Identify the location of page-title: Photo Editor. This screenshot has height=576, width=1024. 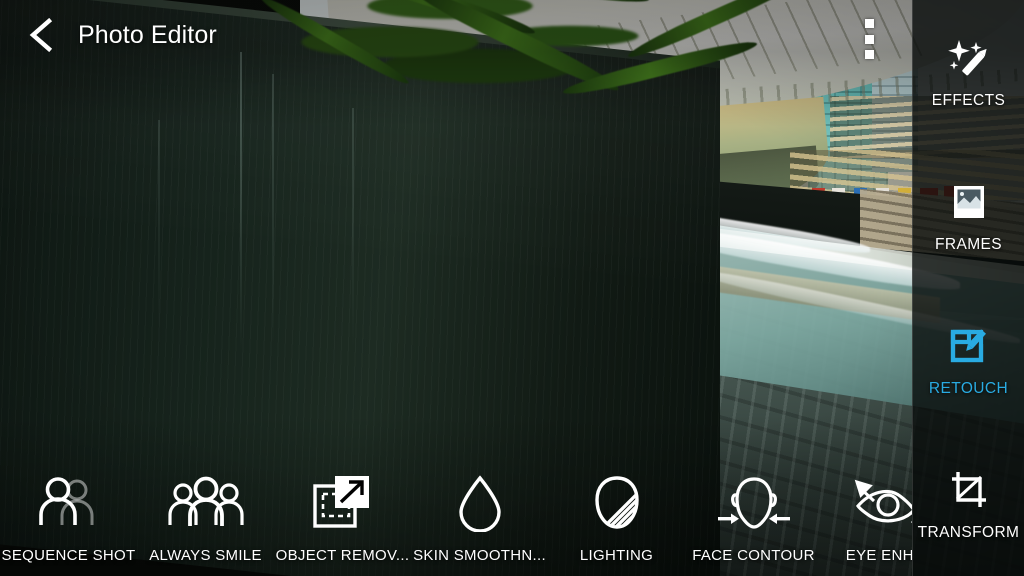
(147, 34).